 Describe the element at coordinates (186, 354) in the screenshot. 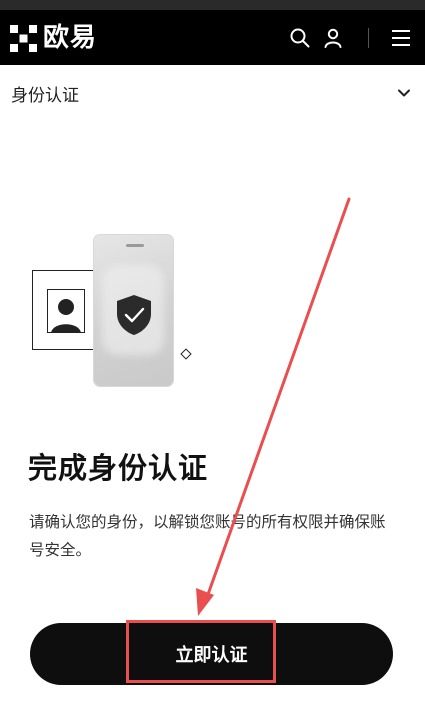

I see `diamond-icon` at that location.